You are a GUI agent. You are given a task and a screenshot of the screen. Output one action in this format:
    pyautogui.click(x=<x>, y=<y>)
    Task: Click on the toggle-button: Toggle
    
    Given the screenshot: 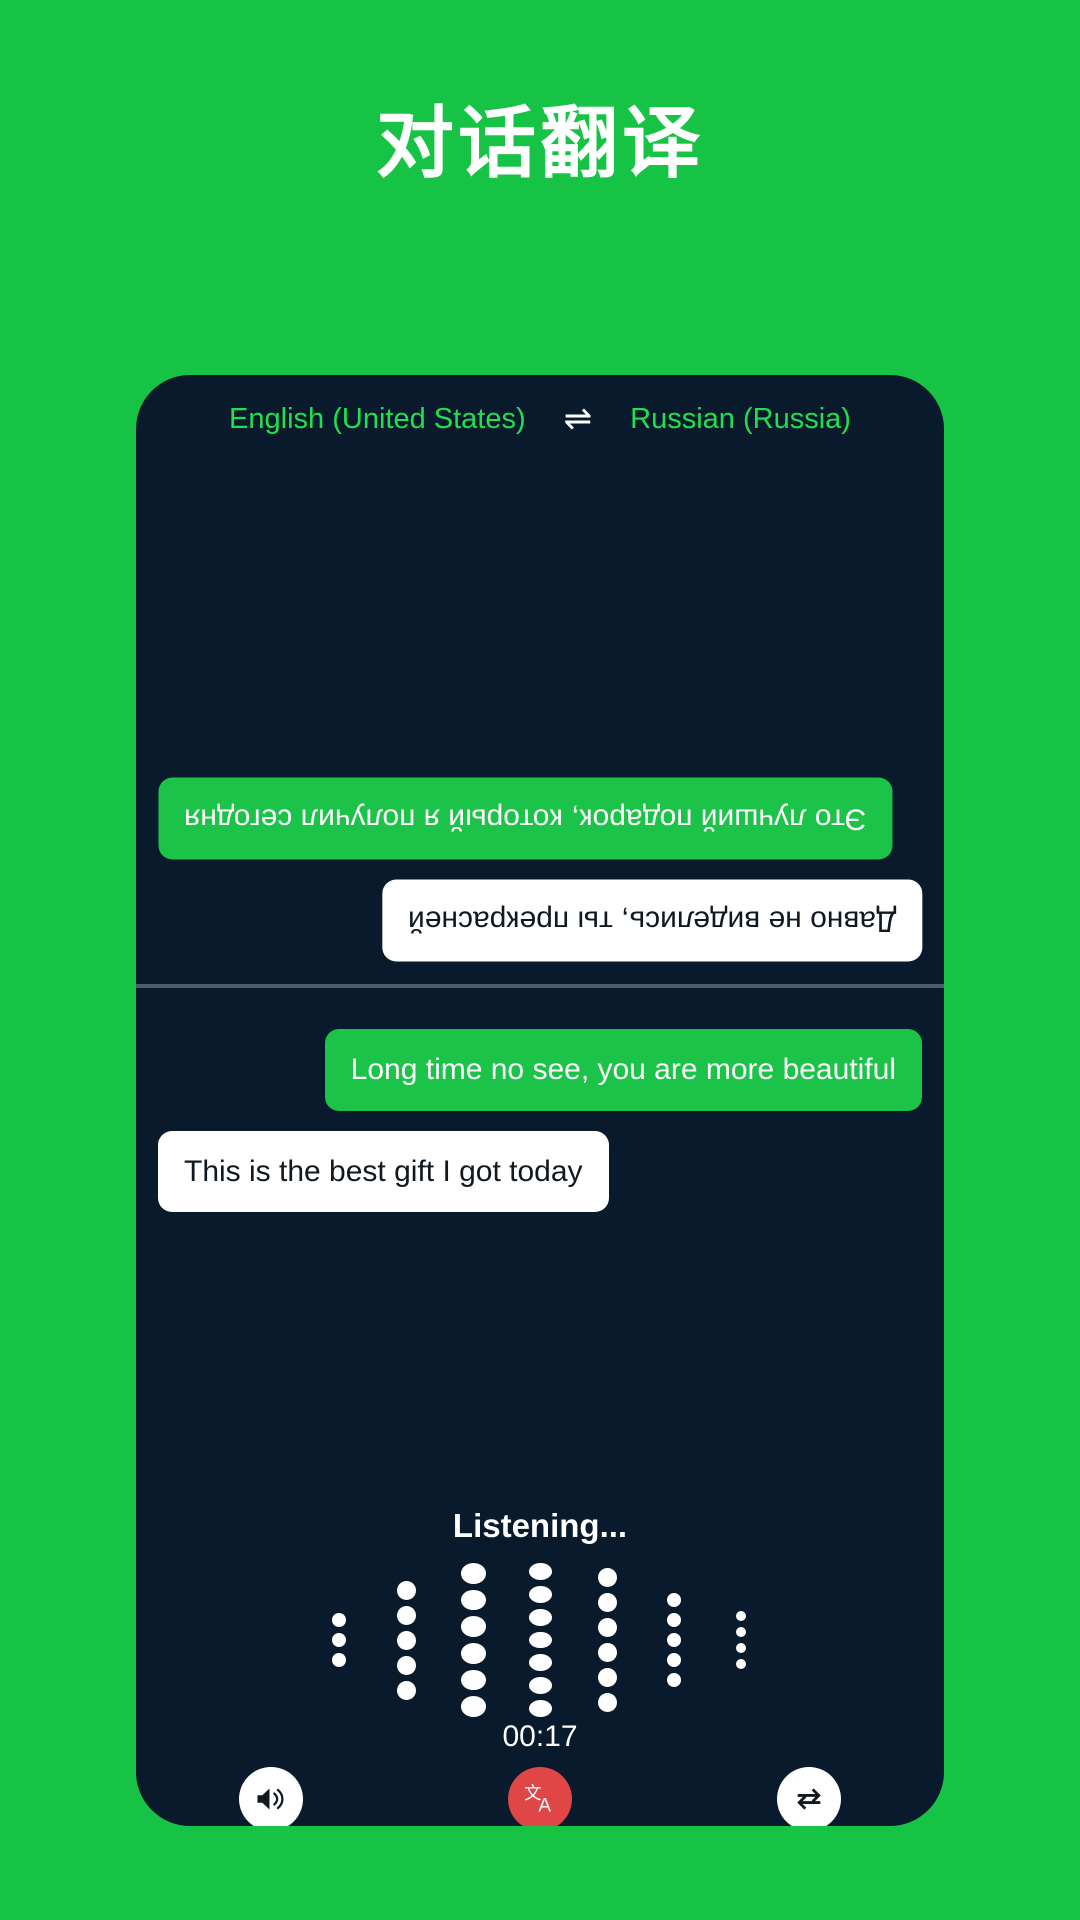 What is the action you would take?
    pyautogui.click(x=809, y=1796)
    